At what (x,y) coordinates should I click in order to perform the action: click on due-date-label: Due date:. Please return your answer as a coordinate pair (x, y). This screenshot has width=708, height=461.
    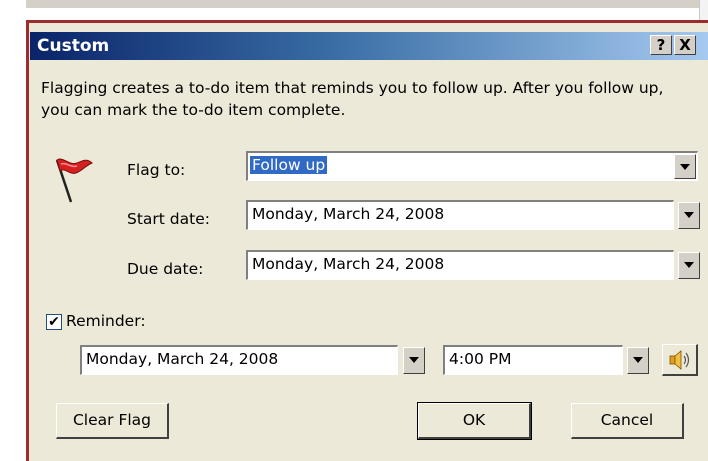
    Looking at the image, I should click on (165, 269).